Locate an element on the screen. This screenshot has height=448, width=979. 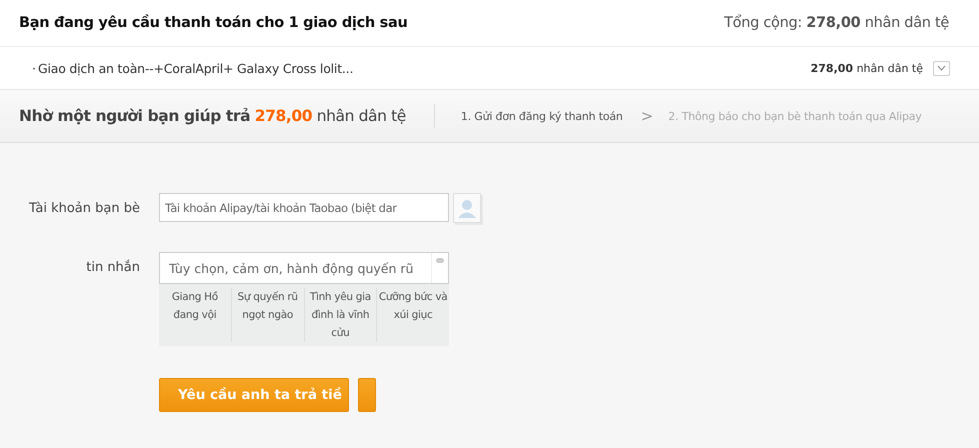
suggestion-item: Cưỡng bức và xúi giục is located at coordinates (413, 315).